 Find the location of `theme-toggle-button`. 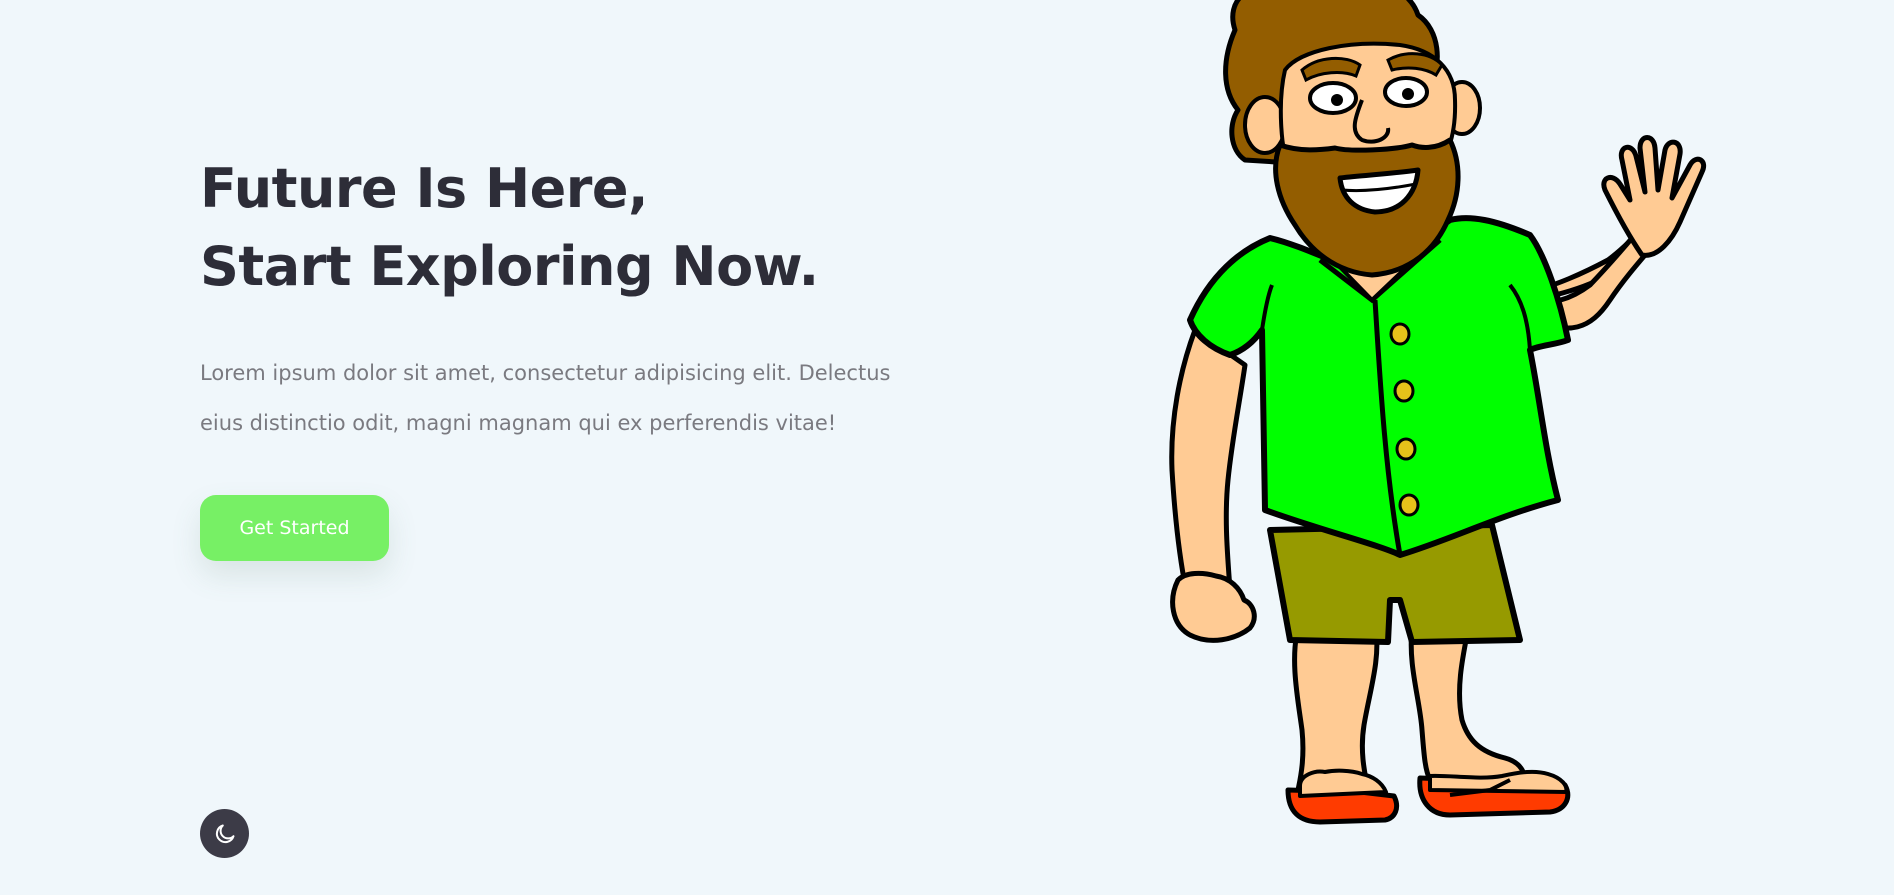

theme-toggle-button is located at coordinates (224, 833).